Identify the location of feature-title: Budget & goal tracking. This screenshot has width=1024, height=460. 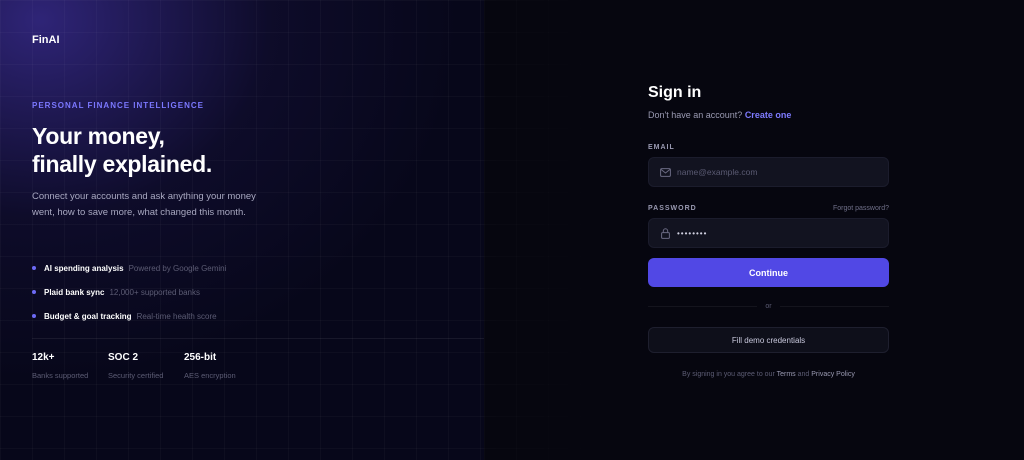
(88, 316).